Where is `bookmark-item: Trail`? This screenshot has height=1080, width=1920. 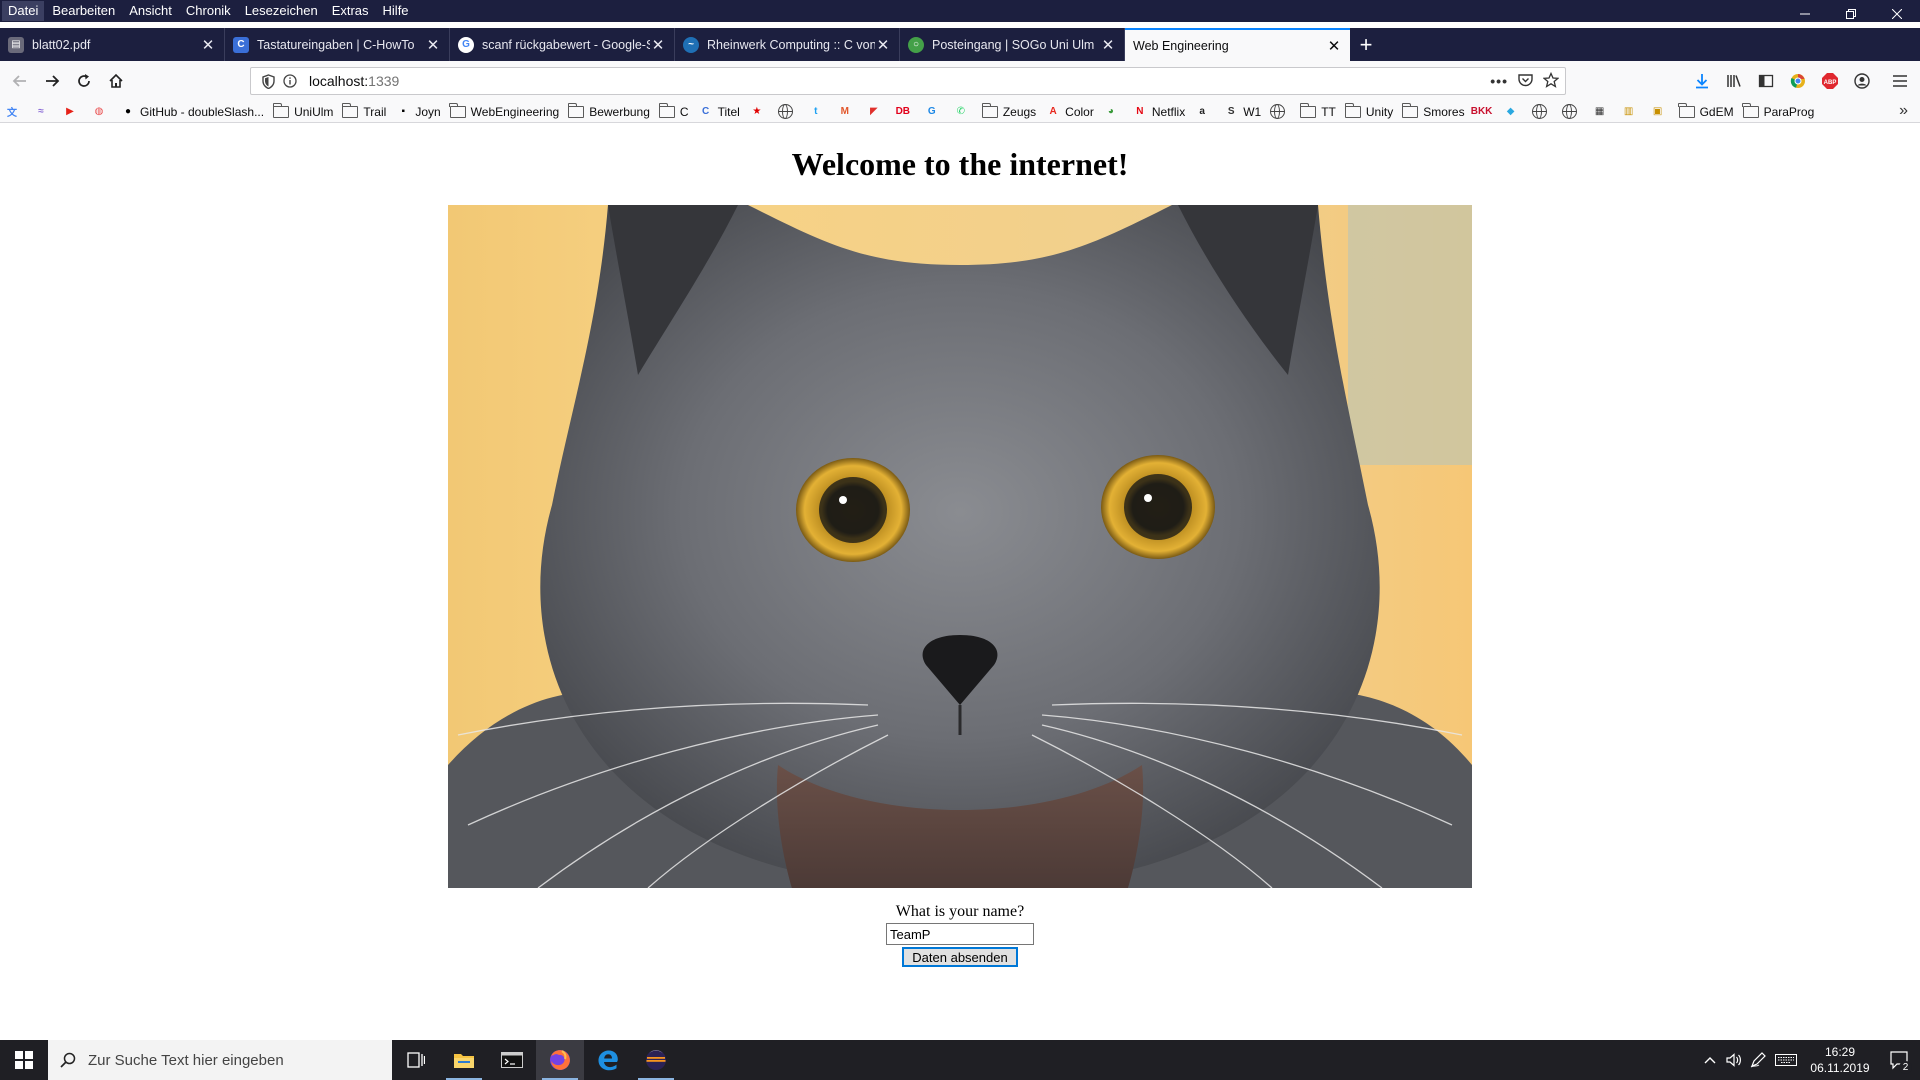 bookmark-item: Trail is located at coordinates (364, 112).